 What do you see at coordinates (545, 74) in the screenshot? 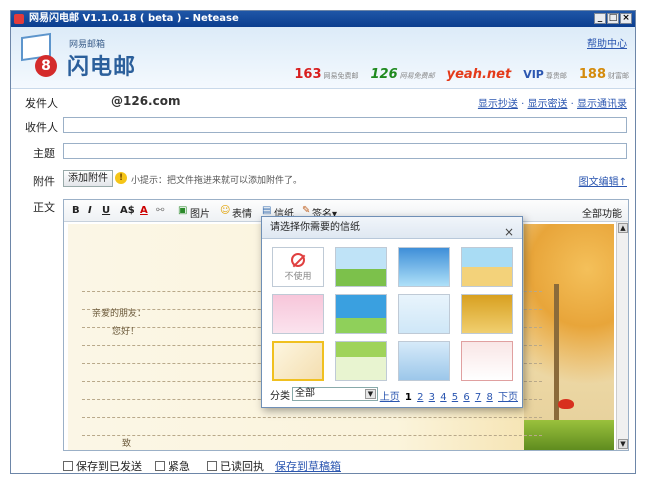
I see `brand-vip: VIP 尊贵邮` at bounding box center [545, 74].